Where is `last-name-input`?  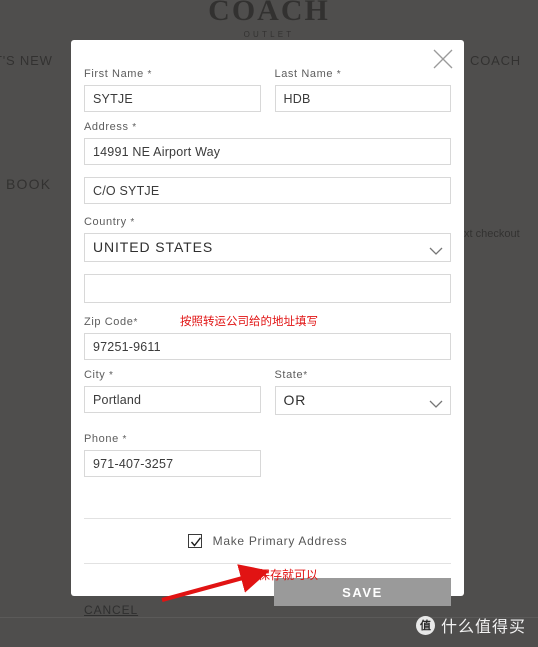
last-name-input is located at coordinates (362, 98).